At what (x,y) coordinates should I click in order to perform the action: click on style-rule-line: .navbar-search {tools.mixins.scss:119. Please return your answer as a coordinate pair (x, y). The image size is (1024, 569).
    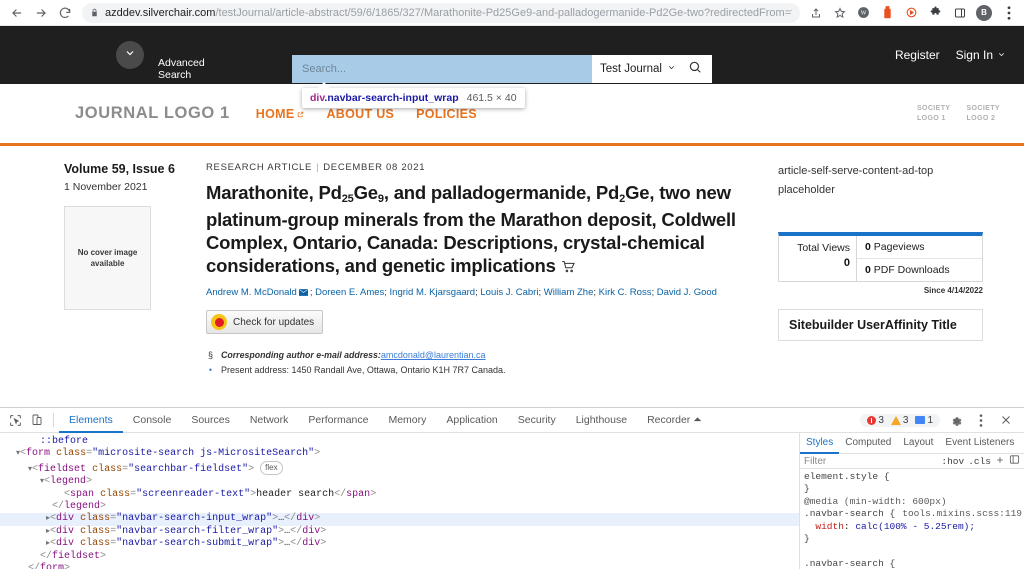
    Looking at the image, I should click on (914, 514).